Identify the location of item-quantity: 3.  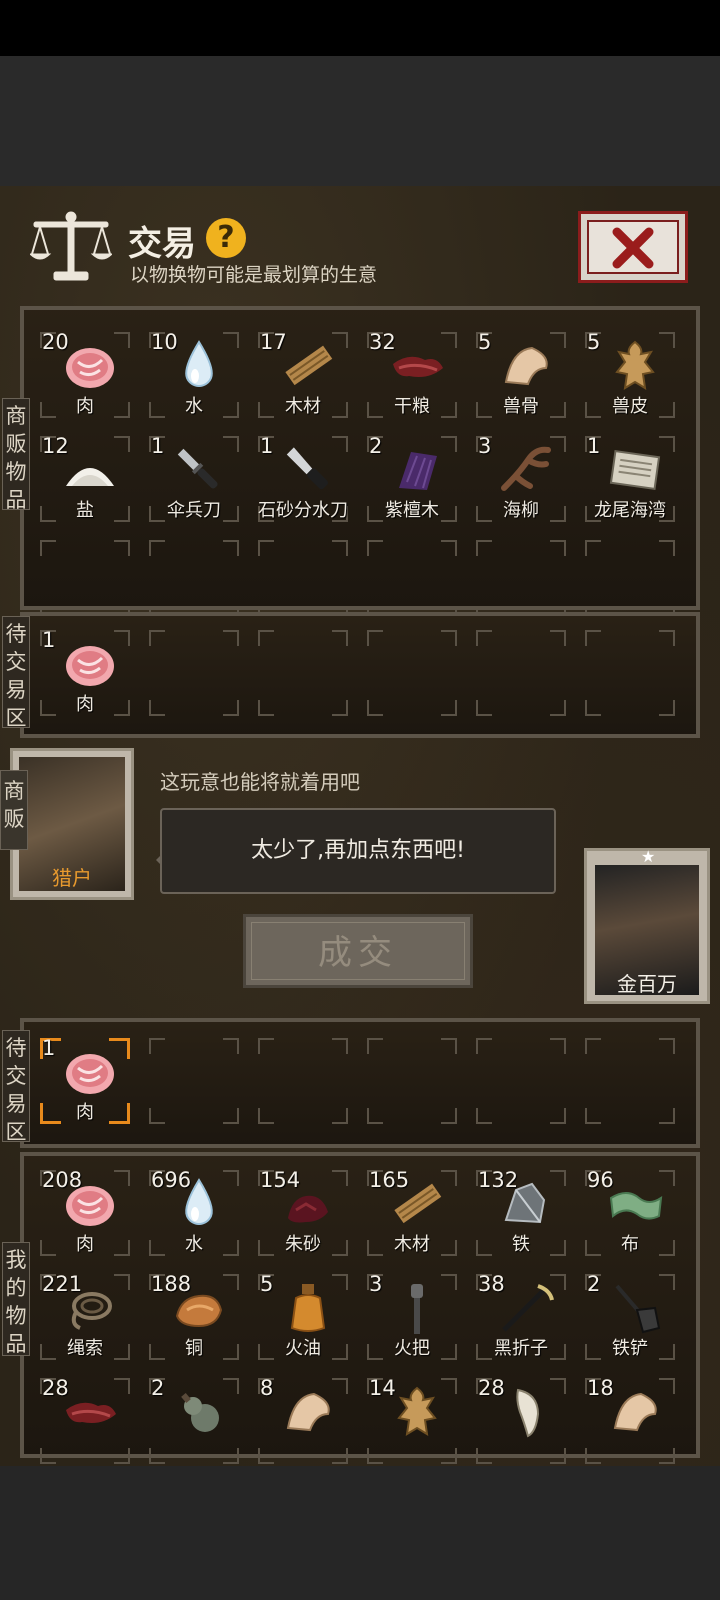
(376, 1284).